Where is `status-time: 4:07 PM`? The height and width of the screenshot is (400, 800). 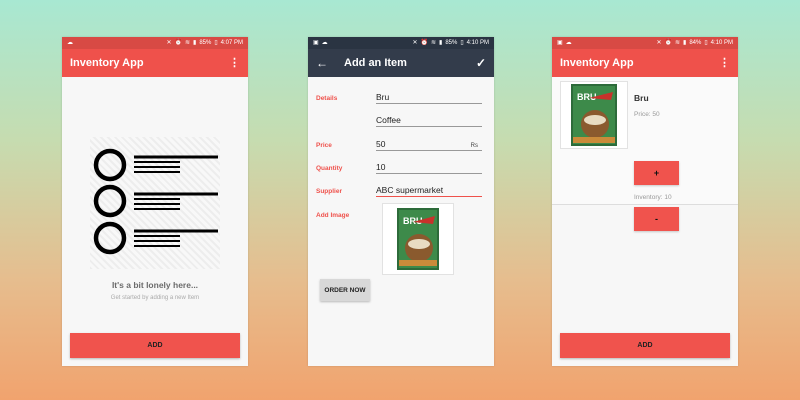 status-time: 4:07 PM is located at coordinates (231, 43).